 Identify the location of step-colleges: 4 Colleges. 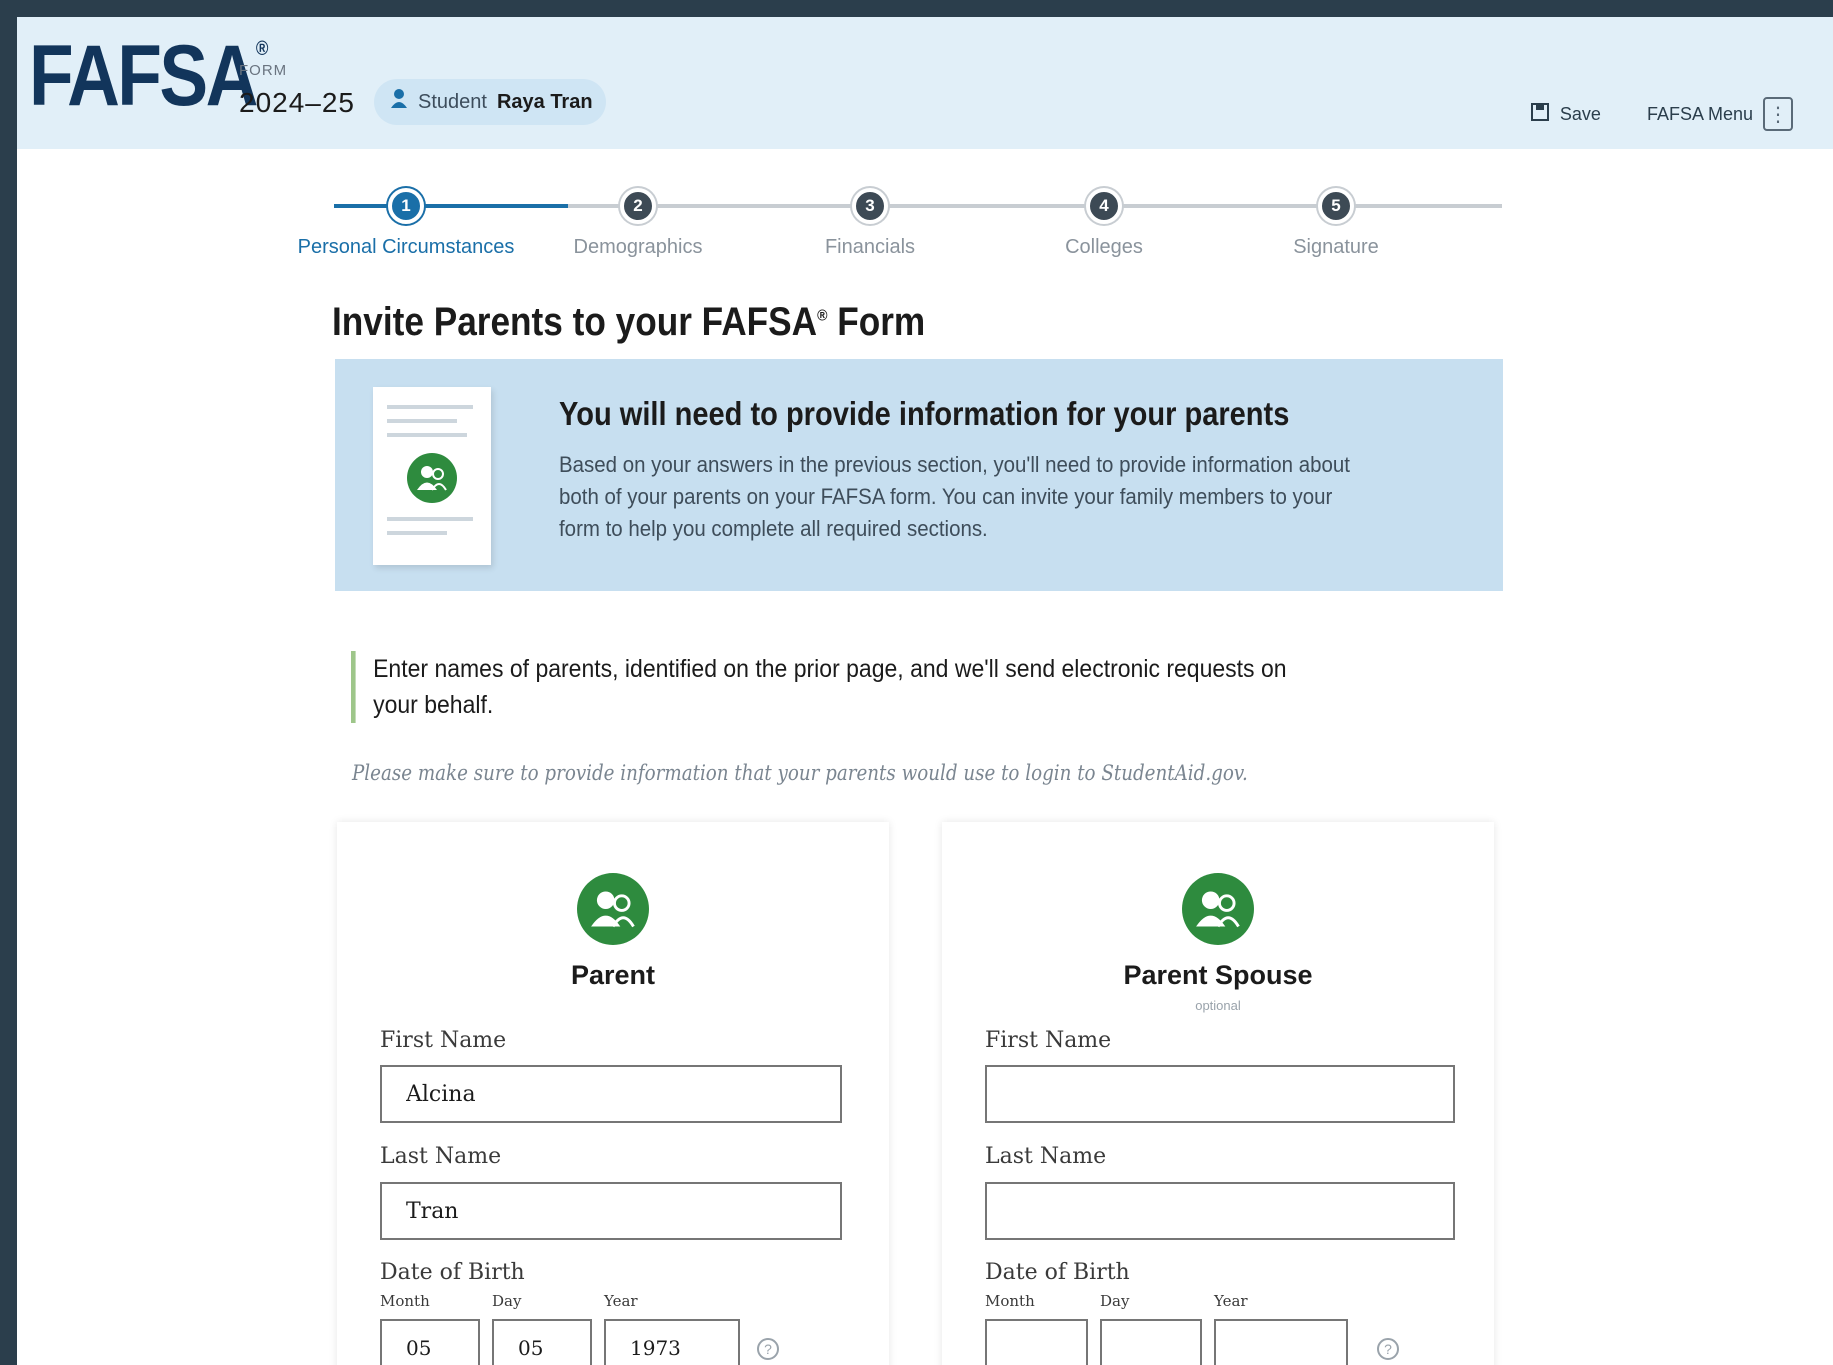
(1104, 222).